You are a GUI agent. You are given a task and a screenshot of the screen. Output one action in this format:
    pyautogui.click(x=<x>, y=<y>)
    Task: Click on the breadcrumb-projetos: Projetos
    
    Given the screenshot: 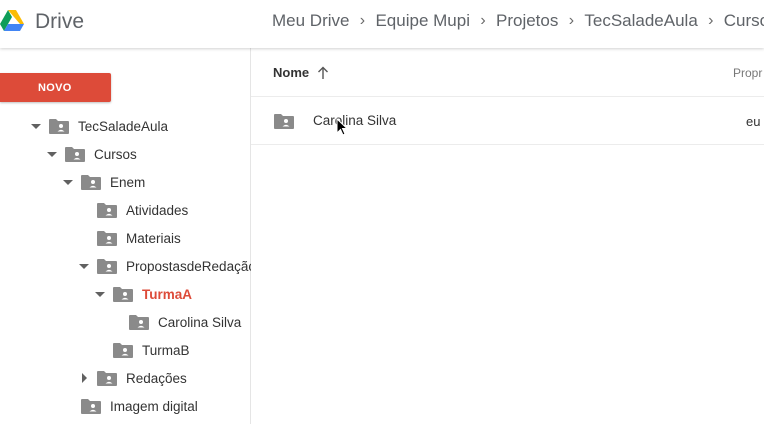 What is the action you would take?
    pyautogui.click(x=527, y=21)
    